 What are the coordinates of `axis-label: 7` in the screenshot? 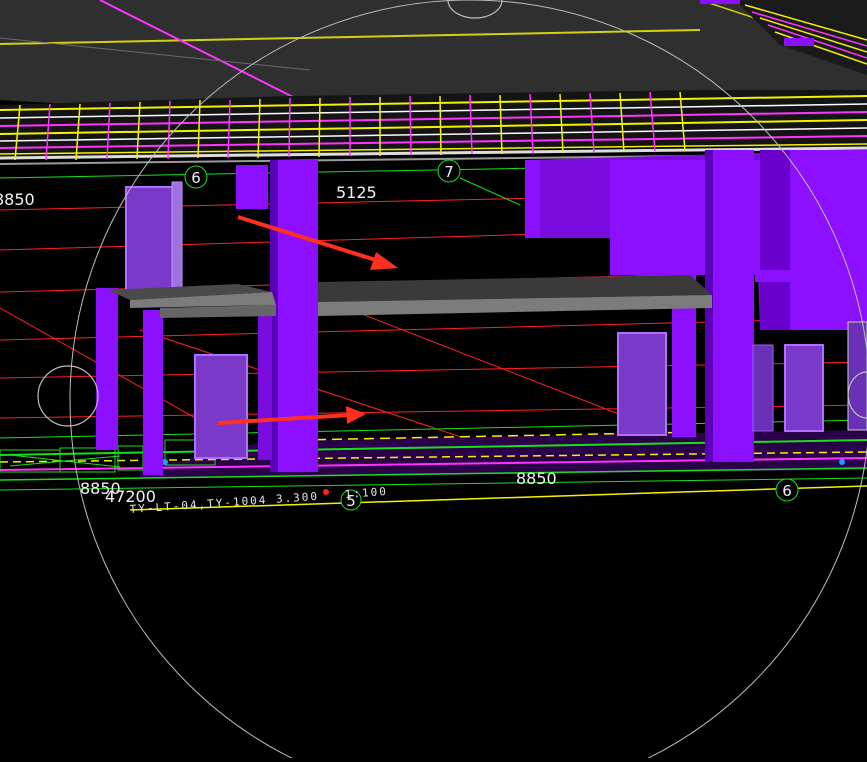 It's located at (449, 172).